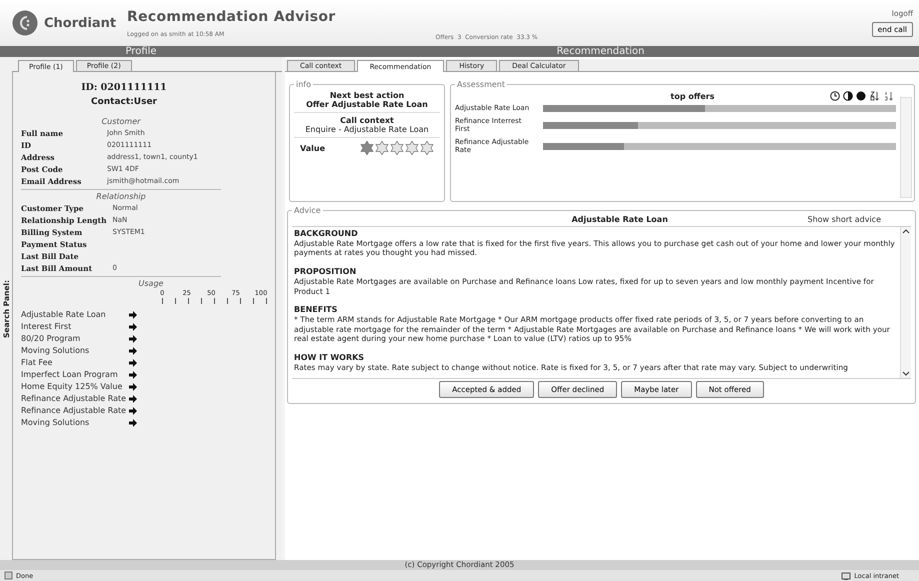  I want to click on advice-heading: BACKGROUND, so click(326, 234).